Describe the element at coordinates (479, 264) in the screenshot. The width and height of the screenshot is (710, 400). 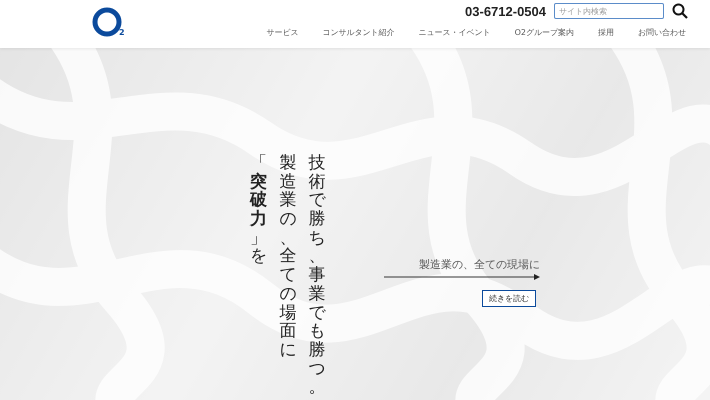
I see `tagline-text: 製造業の、全ての現場に` at that location.